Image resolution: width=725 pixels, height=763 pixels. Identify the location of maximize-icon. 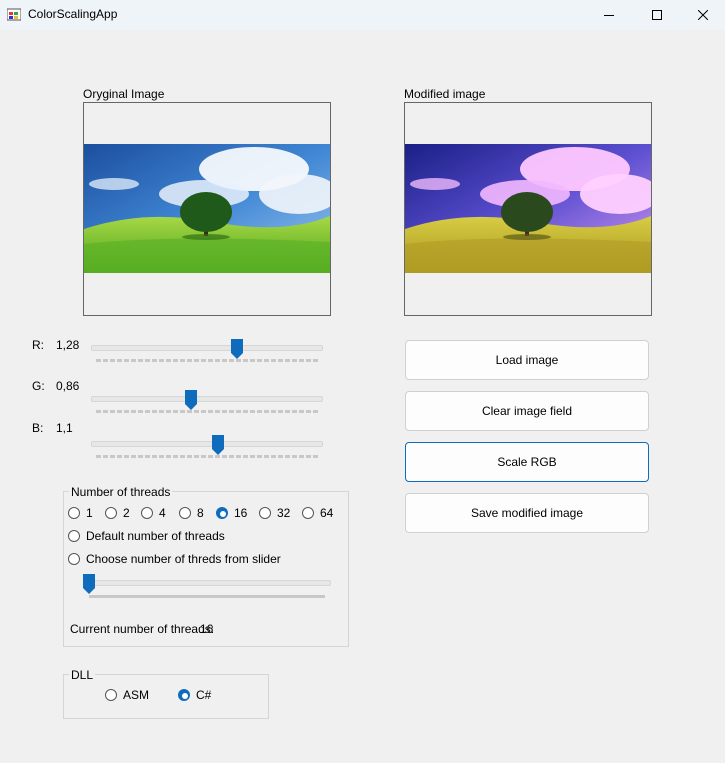
(657, 15).